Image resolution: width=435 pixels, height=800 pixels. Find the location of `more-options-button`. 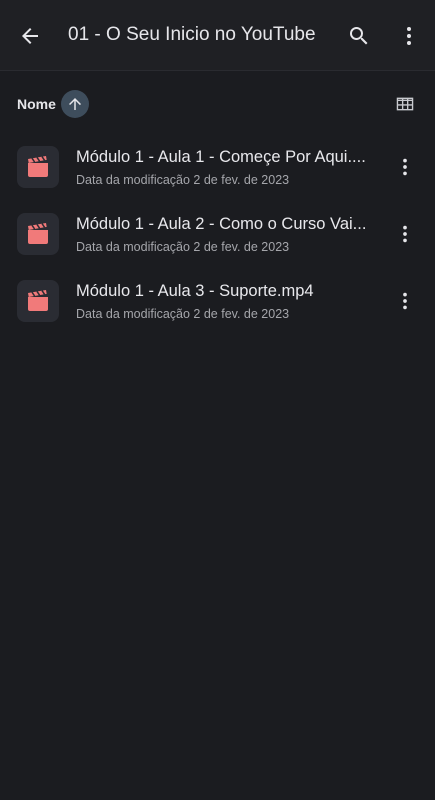

more-options-button is located at coordinates (409, 36).